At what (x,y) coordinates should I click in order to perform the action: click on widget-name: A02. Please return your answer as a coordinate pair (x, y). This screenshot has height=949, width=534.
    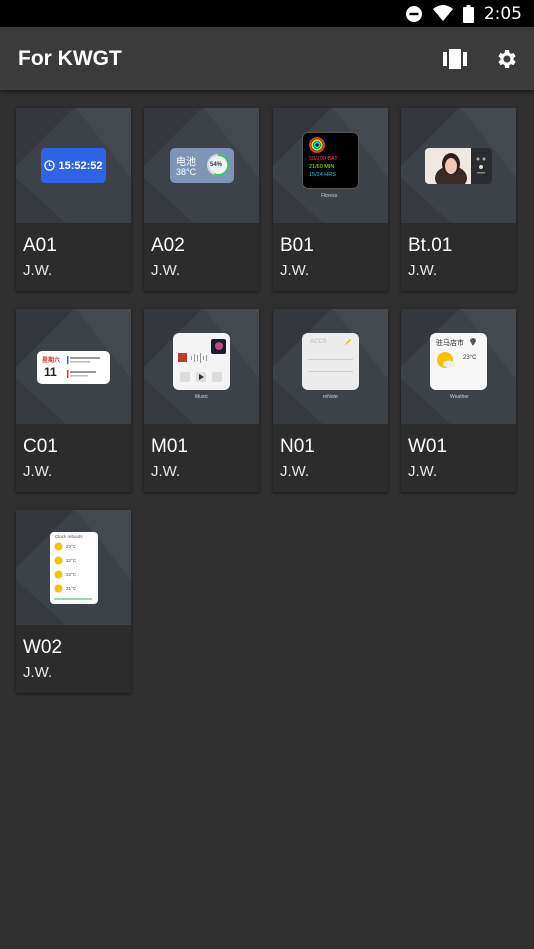
    Looking at the image, I should click on (168, 245).